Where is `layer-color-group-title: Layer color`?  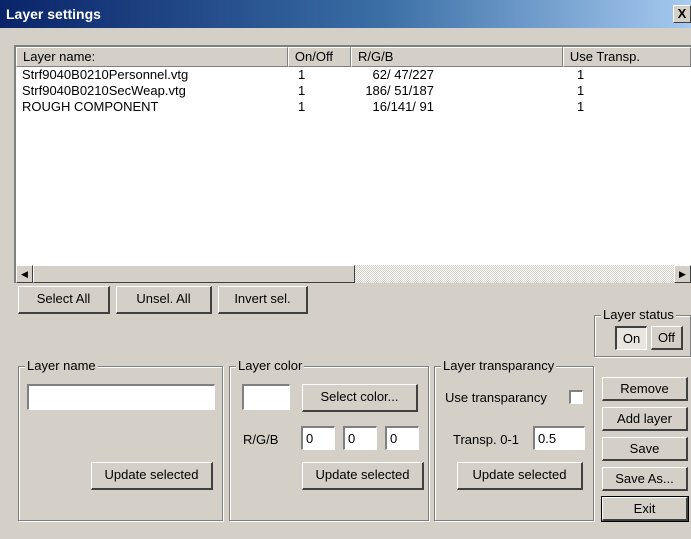
layer-color-group-title: Layer color is located at coordinates (270, 366).